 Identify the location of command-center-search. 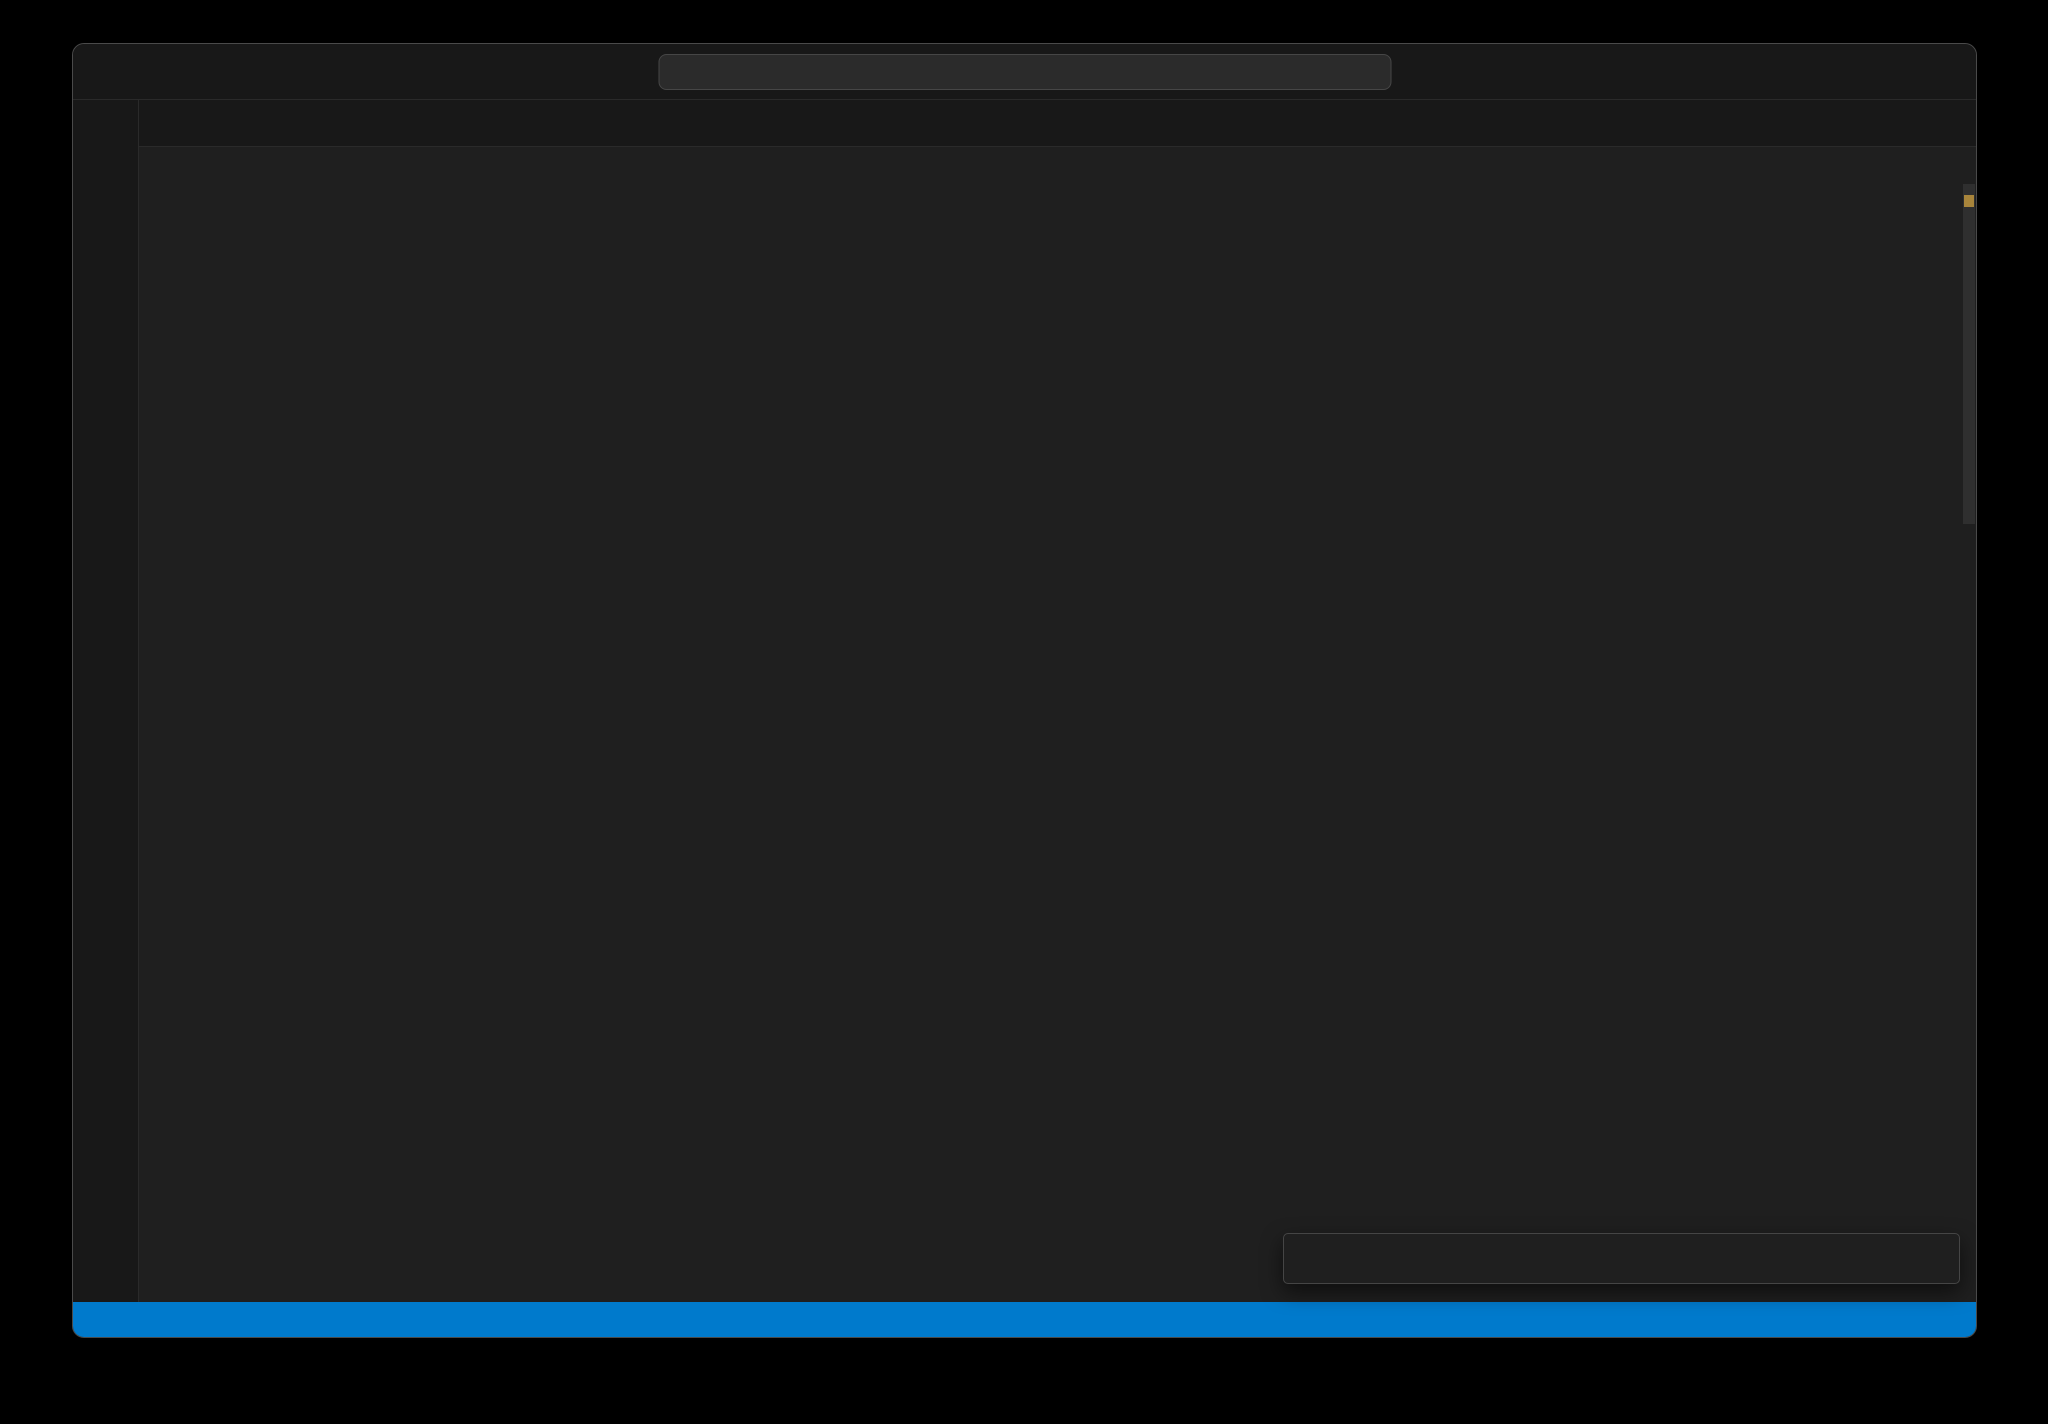
(1024, 71).